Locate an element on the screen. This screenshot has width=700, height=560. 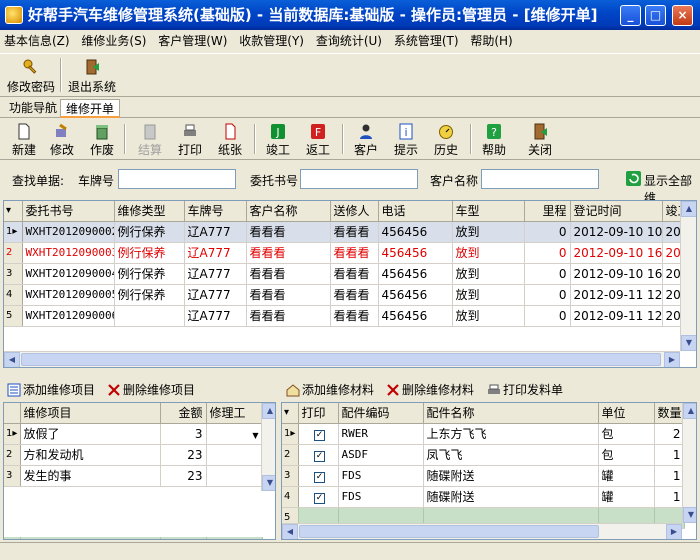
edit-icon is located at coordinates (61, 130).